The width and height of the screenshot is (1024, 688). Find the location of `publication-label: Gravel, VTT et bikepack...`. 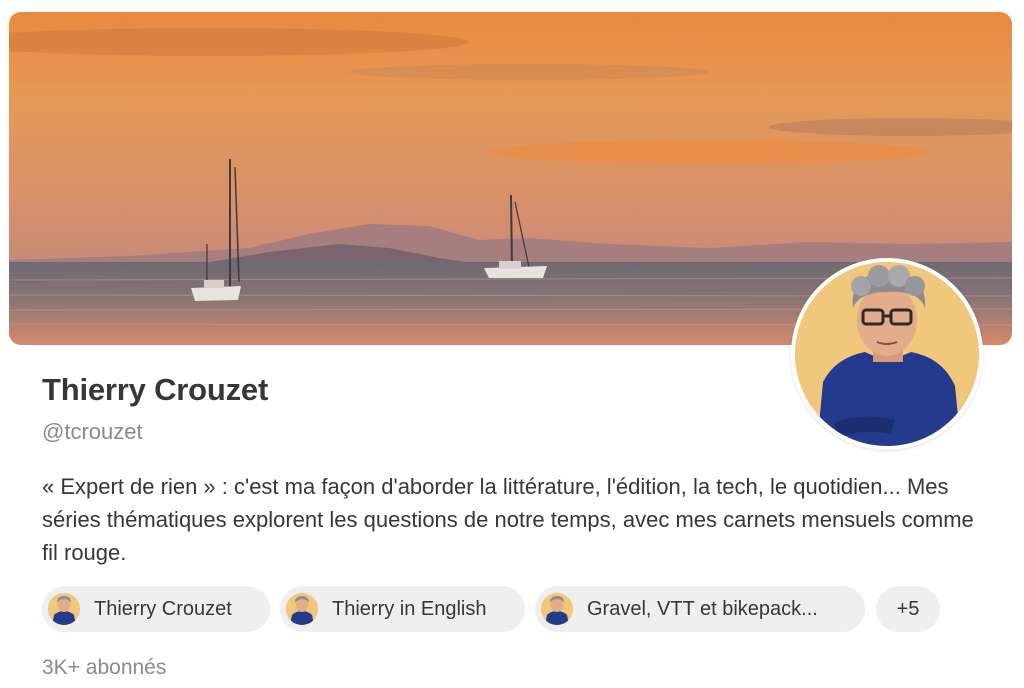

publication-label: Gravel, VTT et bikepack... is located at coordinates (702, 608).